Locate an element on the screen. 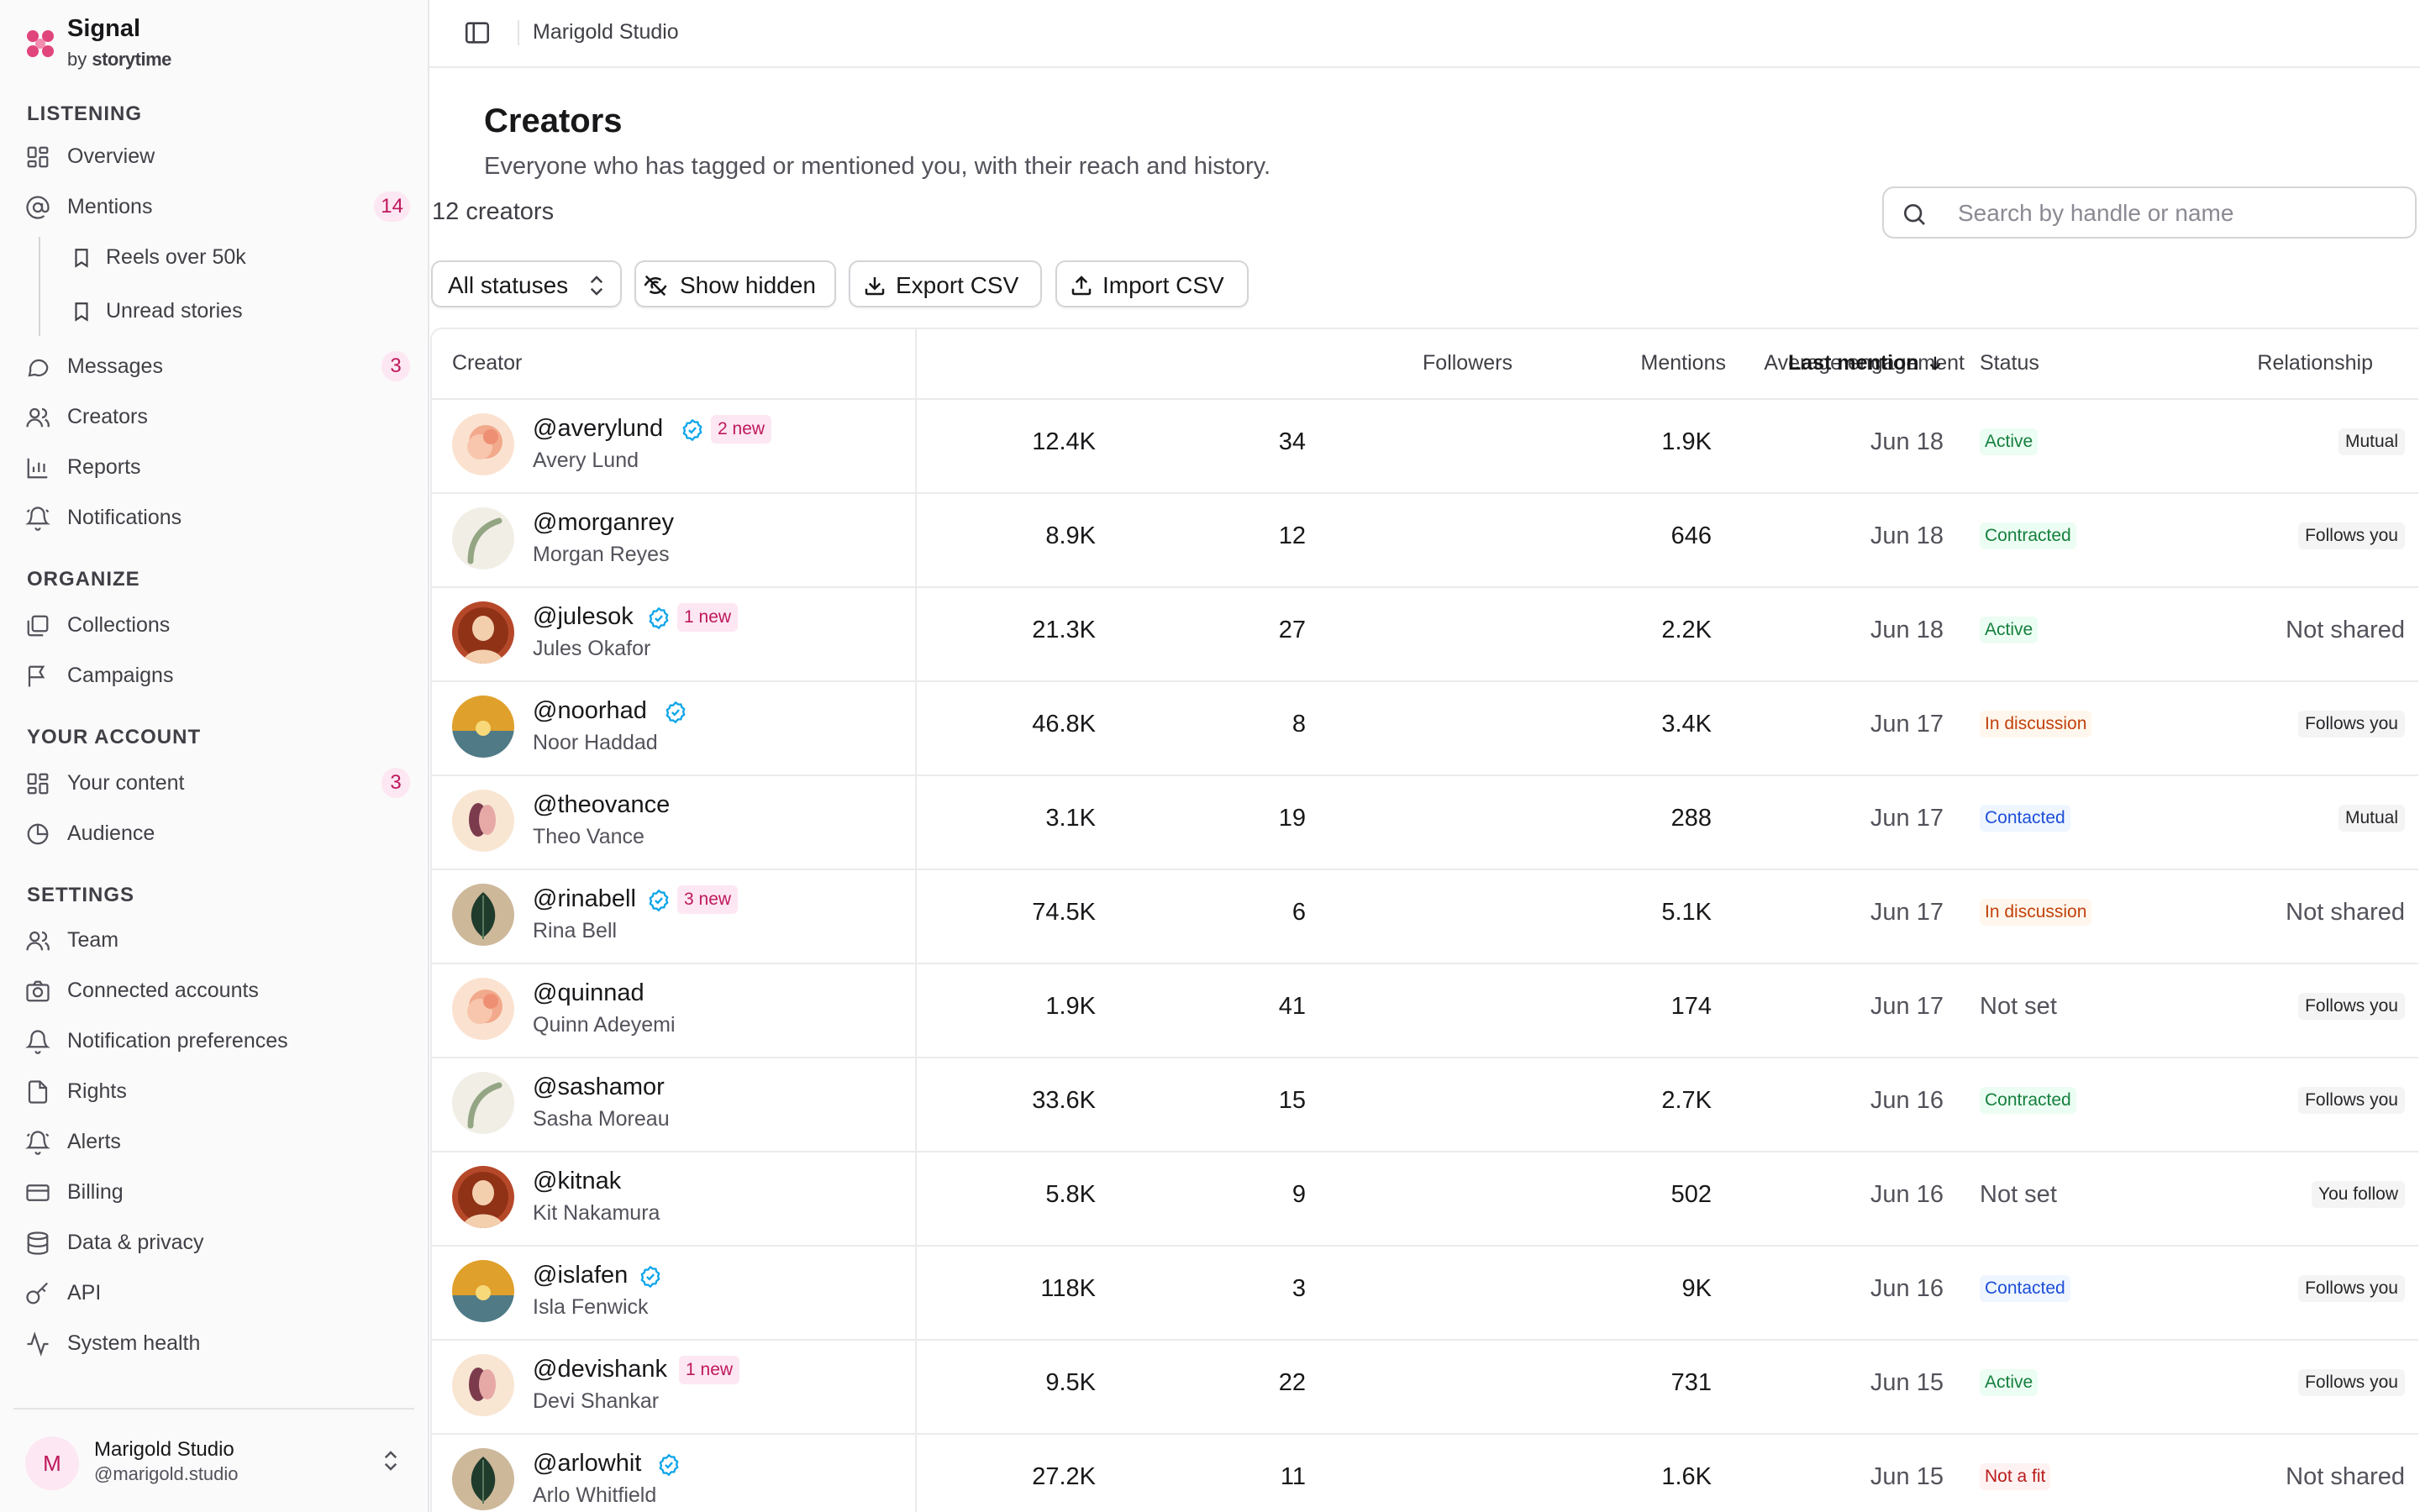  sidebar-item-notifications: Notifications is located at coordinates (218, 517).